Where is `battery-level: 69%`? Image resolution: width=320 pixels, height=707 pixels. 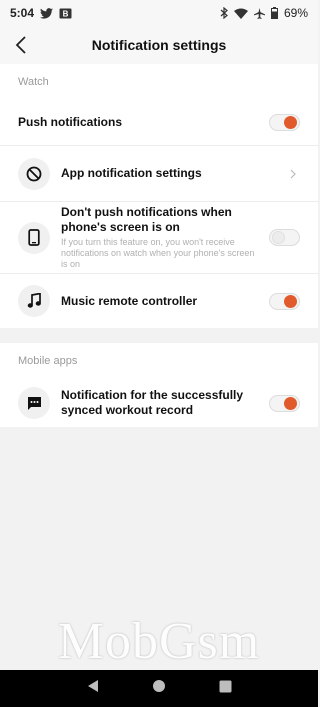 battery-level: 69% is located at coordinates (295, 13).